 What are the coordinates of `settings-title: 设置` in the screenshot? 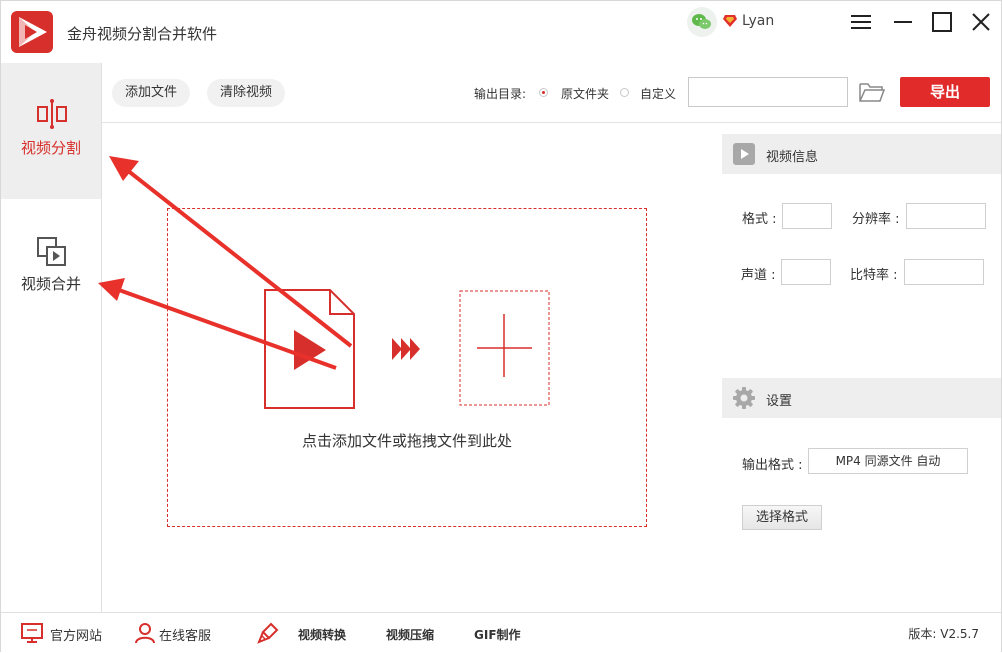 It's located at (779, 401).